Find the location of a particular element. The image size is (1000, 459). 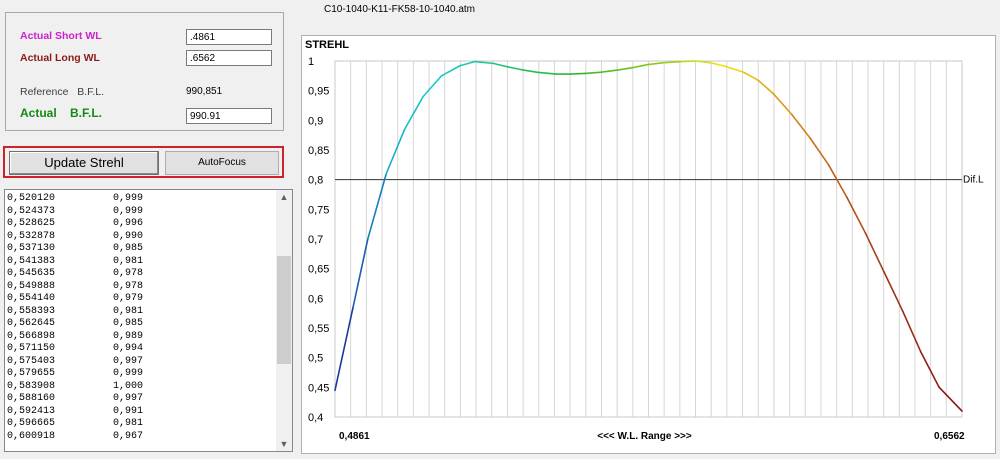

result-strehl: 0,985 is located at coordinates (128, 248).